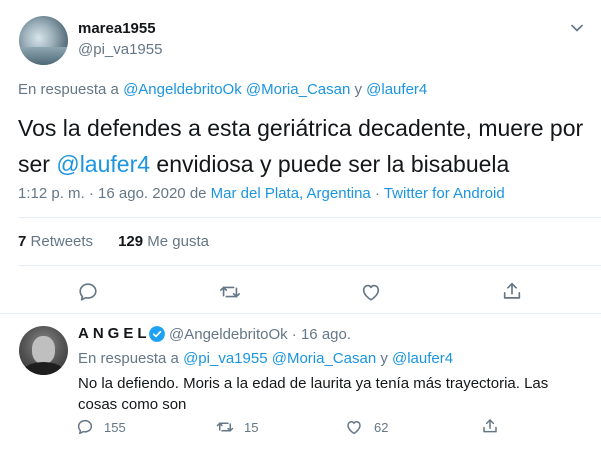  What do you see at coordinates (381, 427) in the screenshot?
I see `like-count: 62` at bounding box center [381, 427].